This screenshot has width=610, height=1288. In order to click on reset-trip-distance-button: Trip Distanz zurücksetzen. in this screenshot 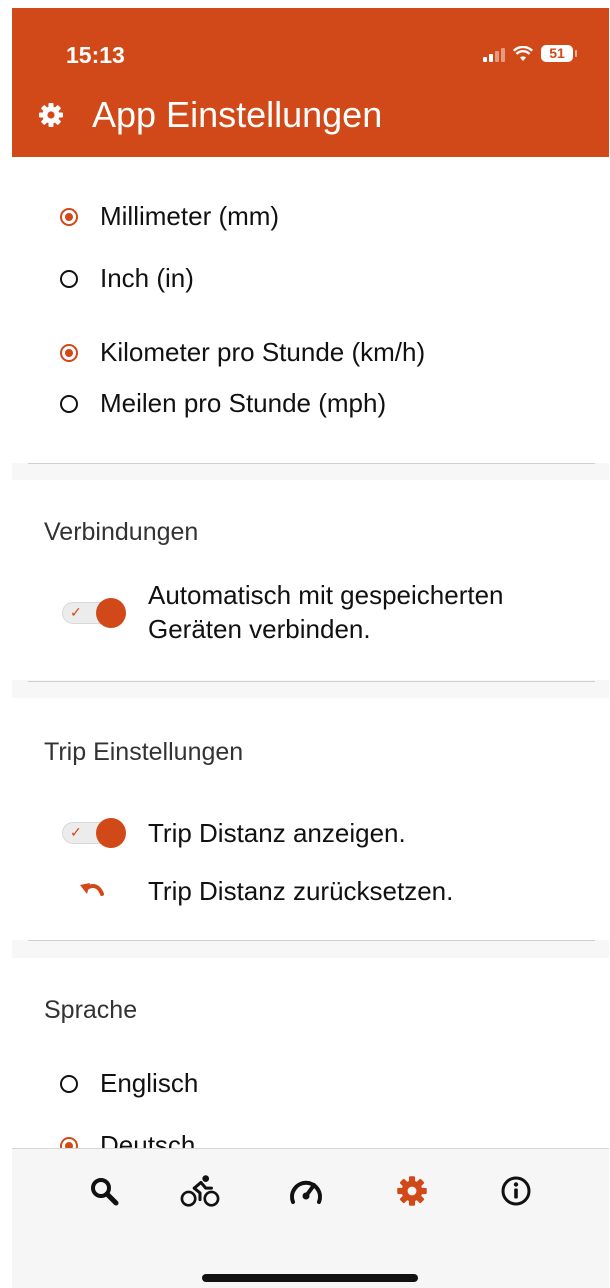, I will do `click(300, 891)`.